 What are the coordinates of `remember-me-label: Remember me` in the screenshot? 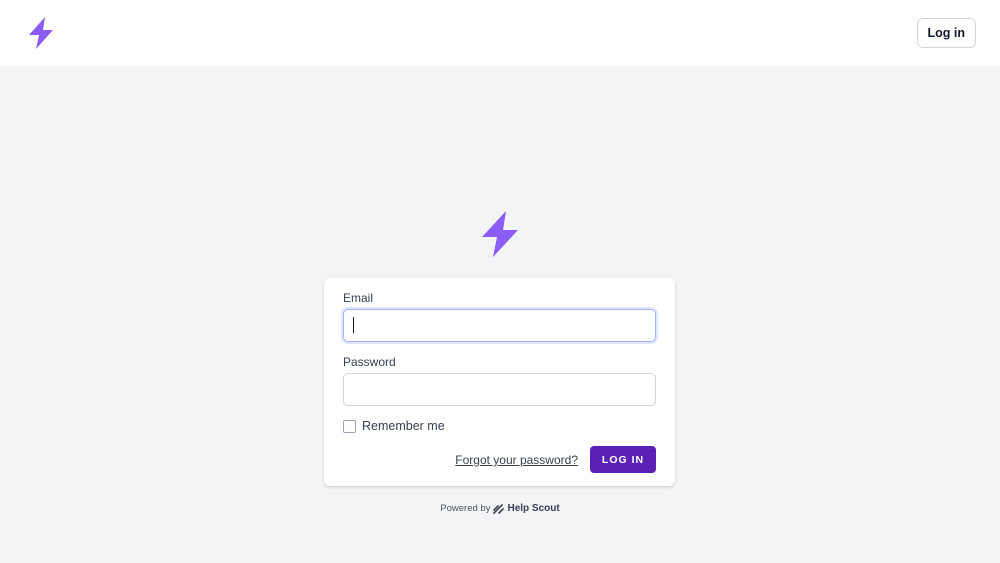 It's located at (403, 426).